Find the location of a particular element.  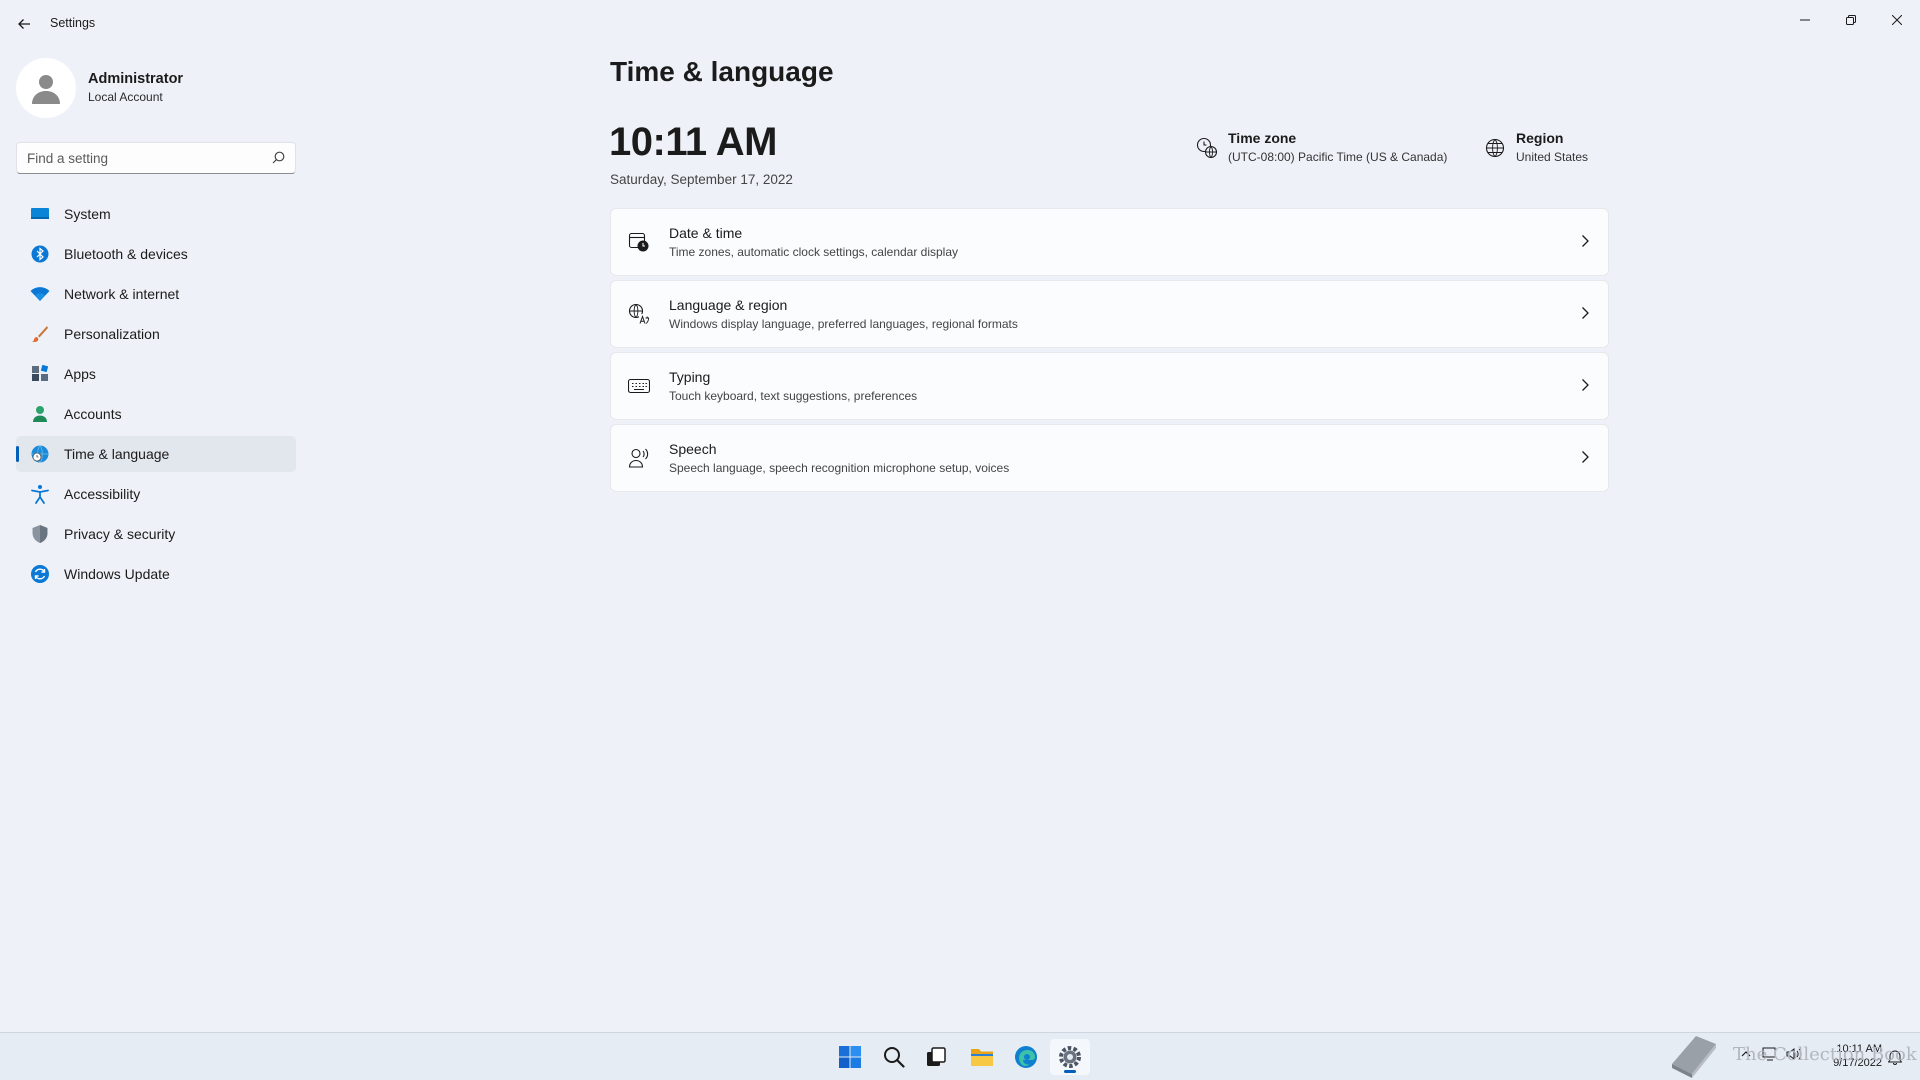

update-icon is located at coordinates (40, 574).